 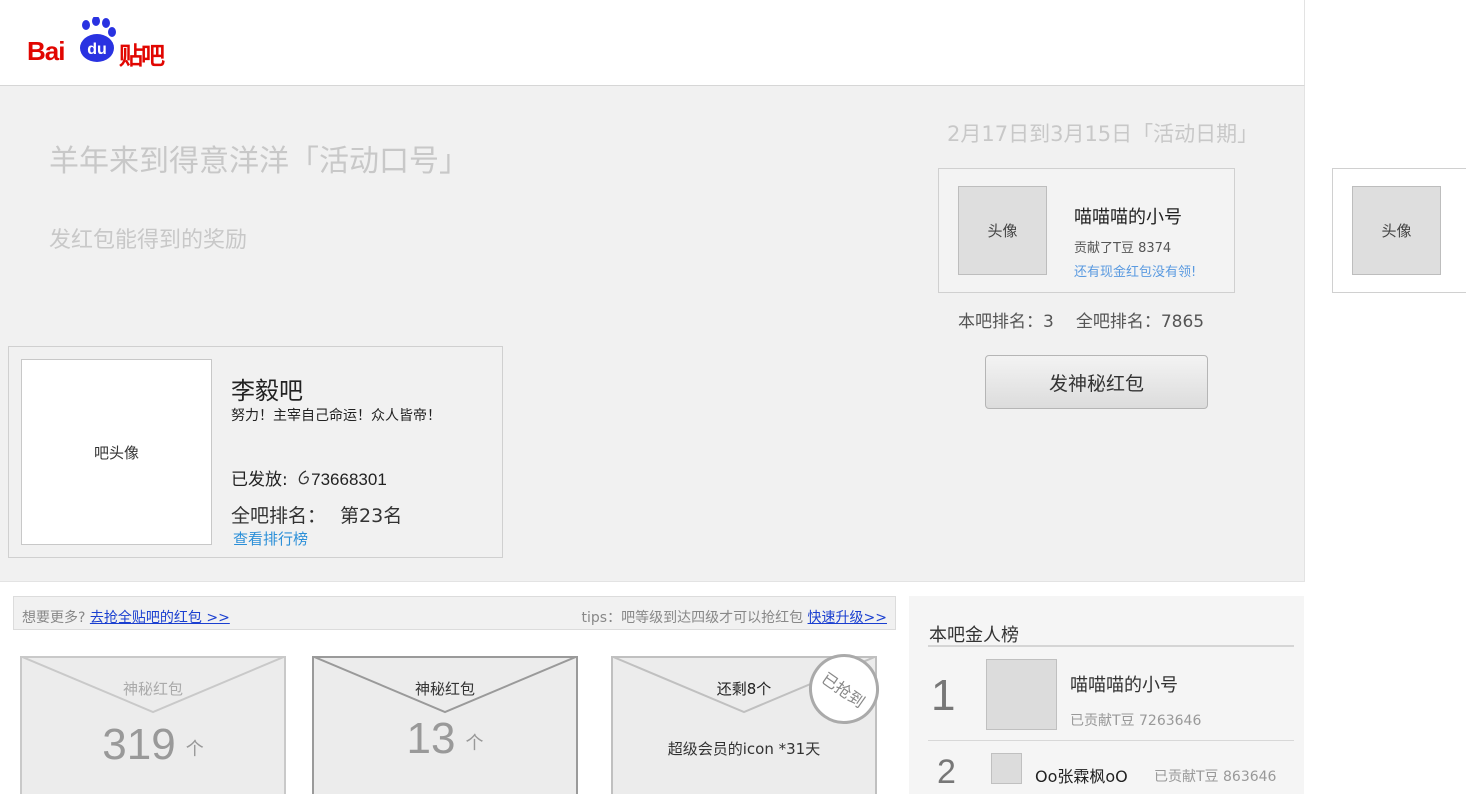 What do you see at coordinates (946, 772) in the screenshot?
I see `leaderboard-rank: 2` at bounding box center [946, 772].